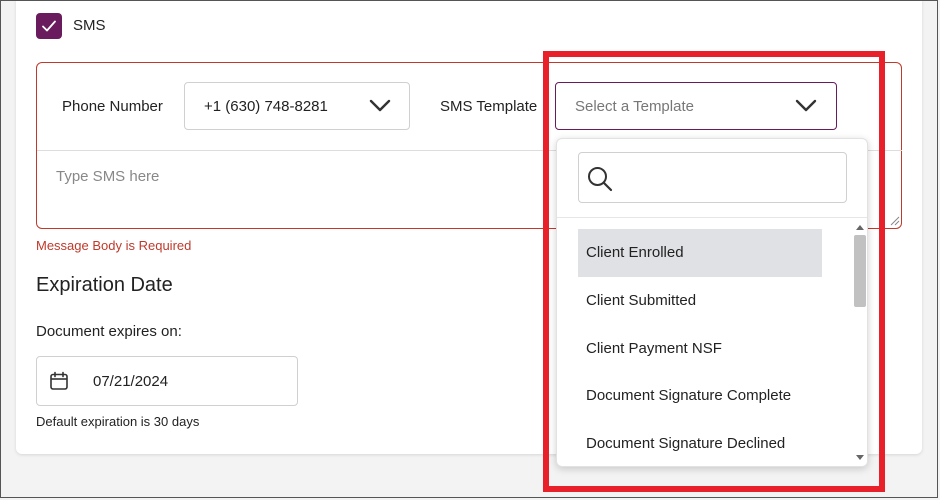 Image resolution: width=940 pixels, height=500 pixels. What do you see at coordinates (860, 227) in the screenshot?
I see `scroll-up-arrow-icon` at bounding box center [860, 227].